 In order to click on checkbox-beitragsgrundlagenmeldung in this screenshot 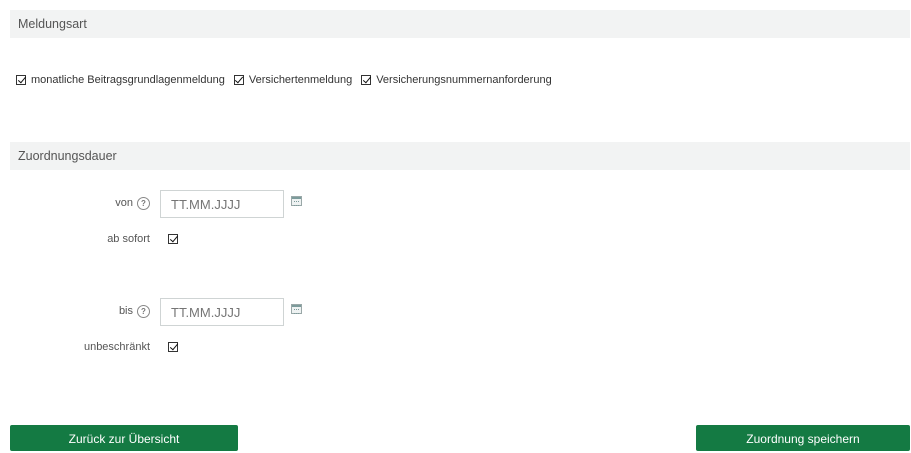, I will do `click(21, 80)`.